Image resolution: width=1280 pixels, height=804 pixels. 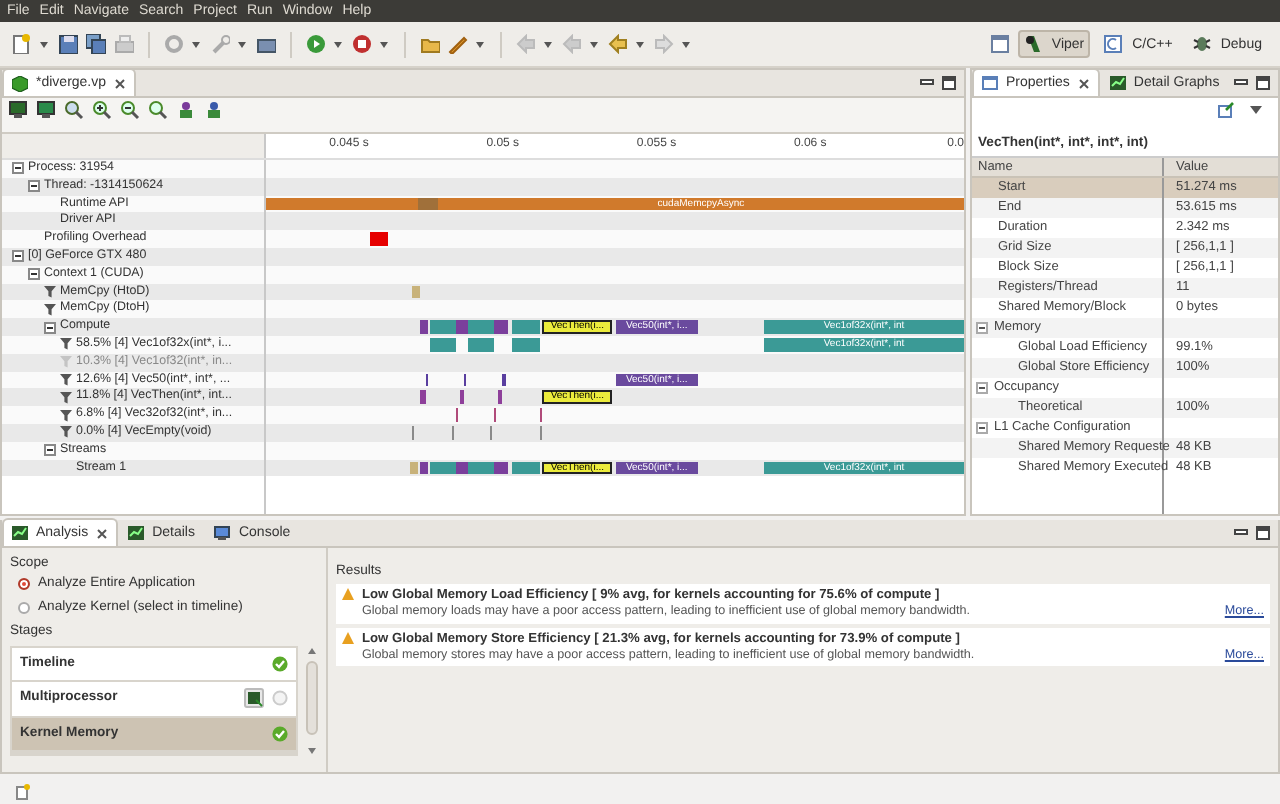 What do you see at coordinates (158, 110) in the screenshot?
I see `zoom-fit-icon` at bounding box center [158, 110].